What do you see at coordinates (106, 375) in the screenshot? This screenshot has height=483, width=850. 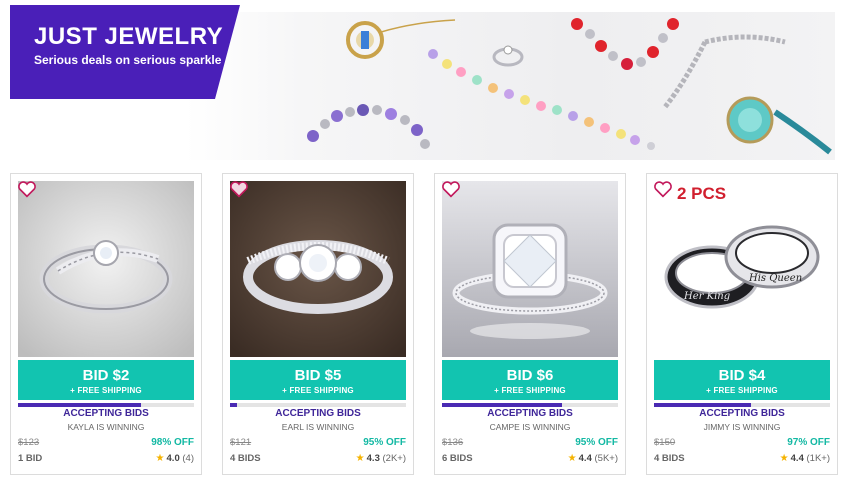 I see `bid-price: BID $2` at bounding box center [106, 375].